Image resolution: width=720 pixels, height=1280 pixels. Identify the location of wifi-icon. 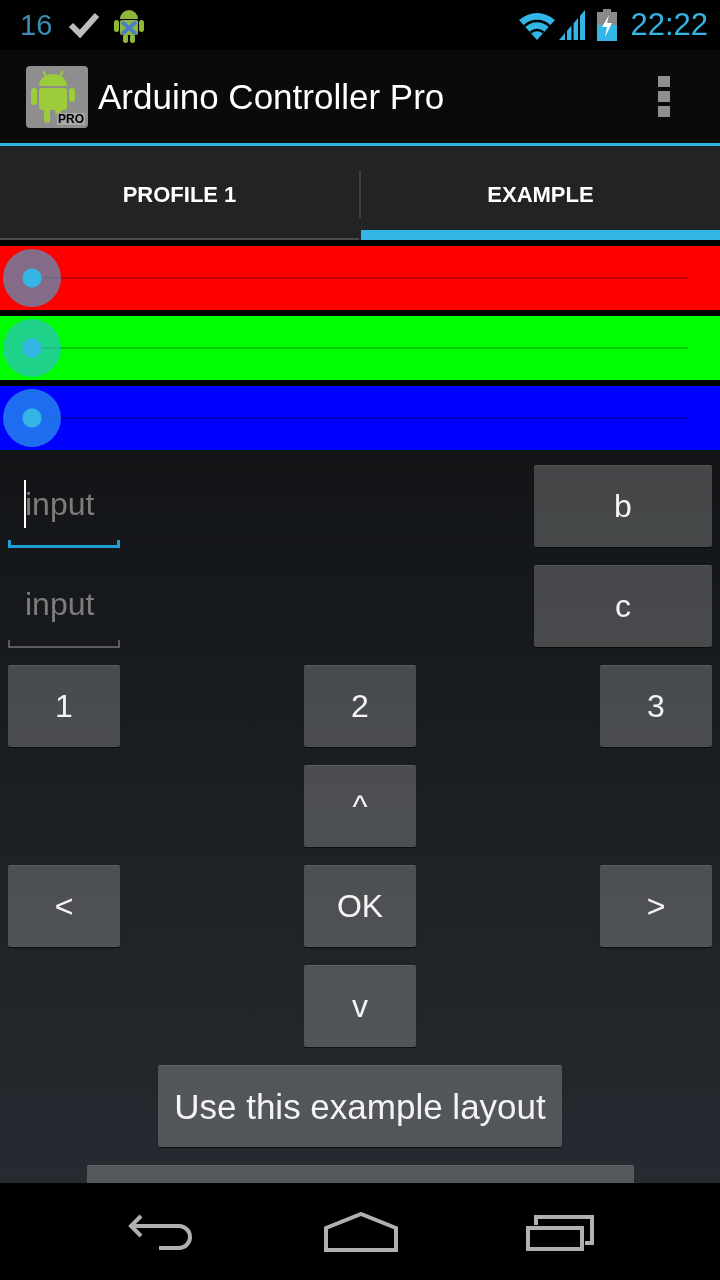
(537, 25).